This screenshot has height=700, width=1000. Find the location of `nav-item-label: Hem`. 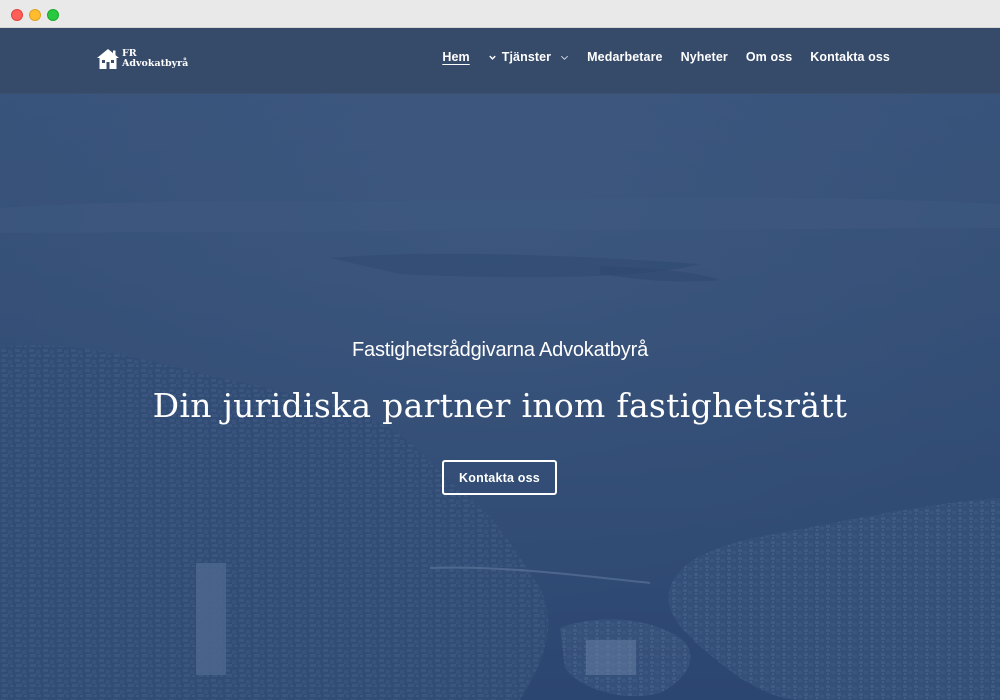

nav-item-label: Hem is located at coordinates (456, 57).